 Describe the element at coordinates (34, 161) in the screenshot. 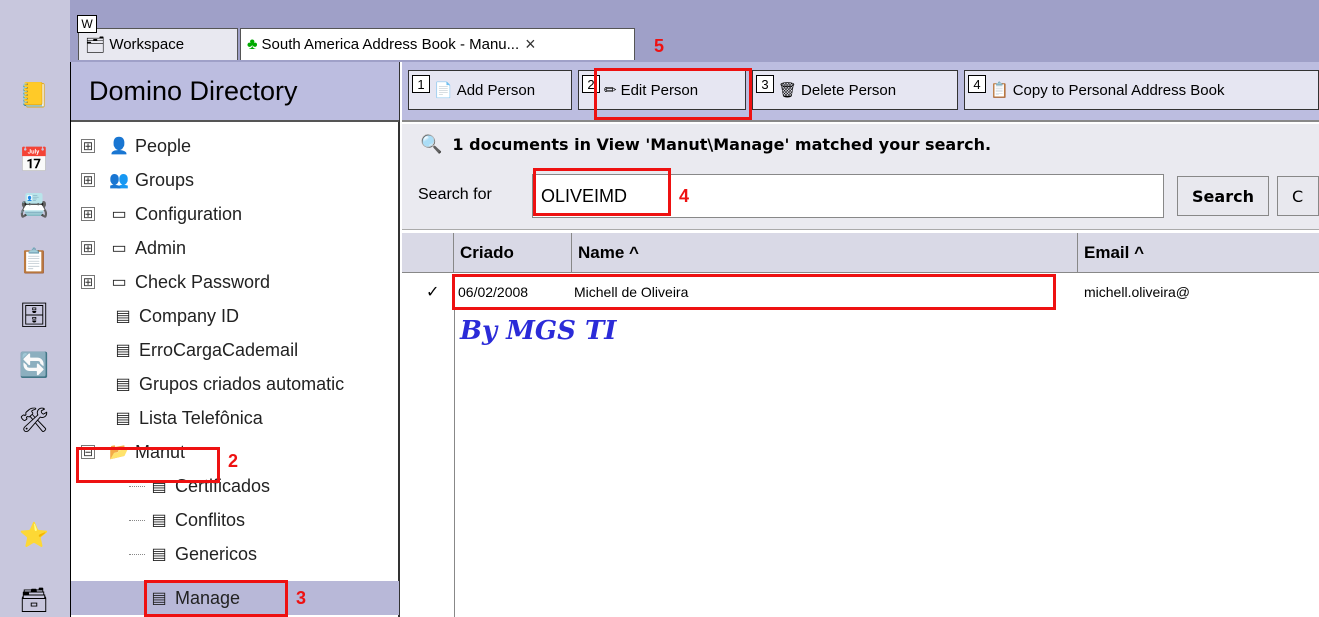

I see `calendar-icon: 📅` at that location.